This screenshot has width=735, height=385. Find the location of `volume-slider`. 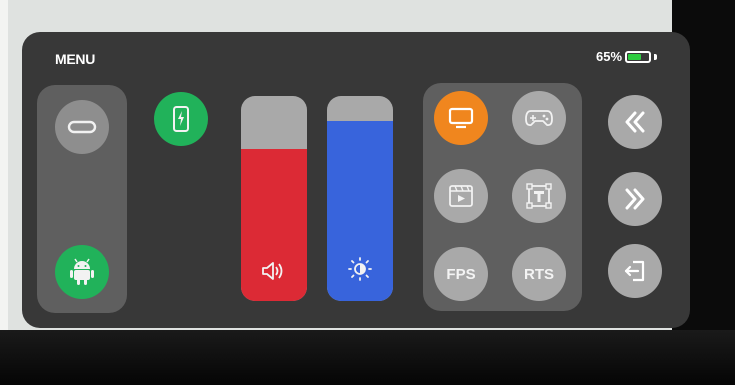

volume-slider is located at coordinates (274, 198).